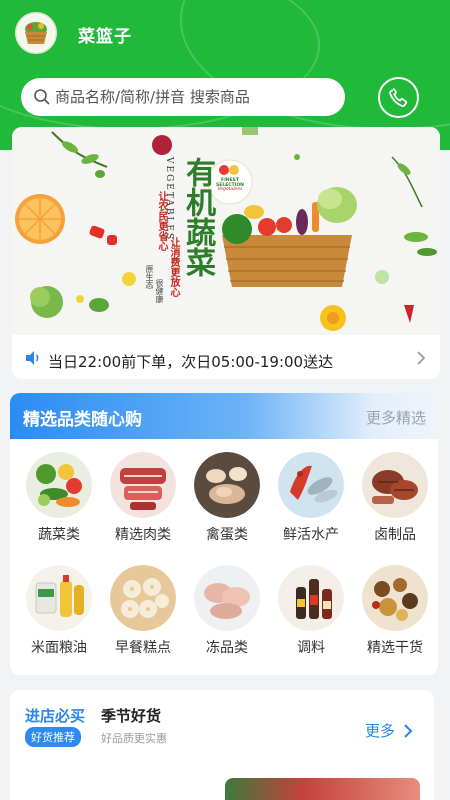 Image resolution: width=450 pixels, height=800 pixels. I want to click on category-label: 卤制品, so click(395, 535).